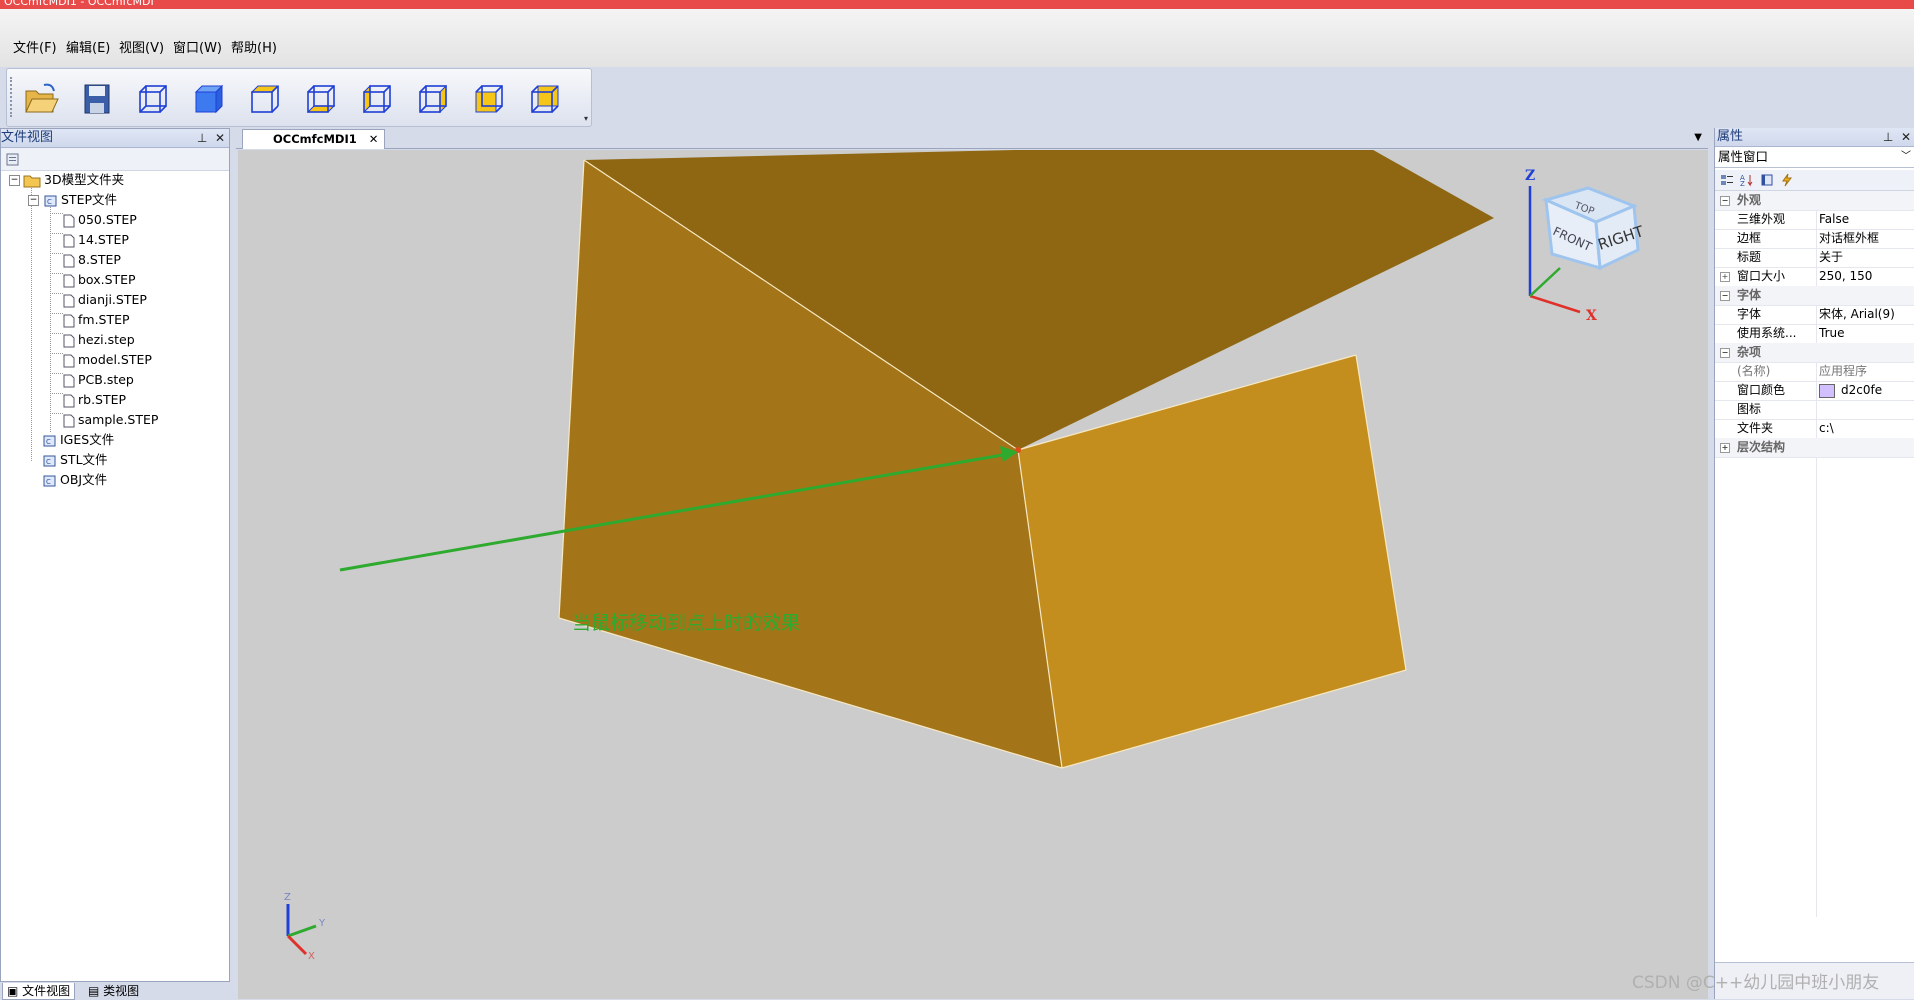 This screenshot has height=1000, width=1914. Describe the element at coordinates (141, 46) in the screenshot. I see `menu-view: 视图(V)` at that location.